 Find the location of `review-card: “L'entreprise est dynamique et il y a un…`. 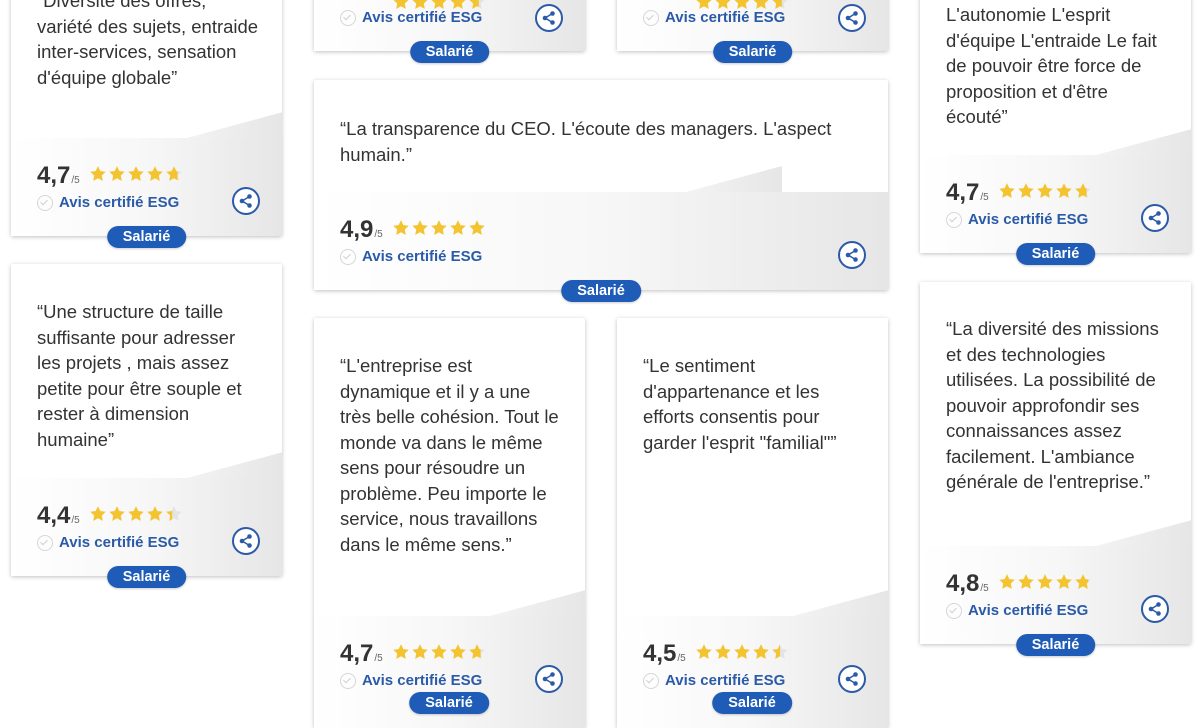

review-card: “L'entreprise est dynamique et il y a un… is located at coordinates (450, 523).